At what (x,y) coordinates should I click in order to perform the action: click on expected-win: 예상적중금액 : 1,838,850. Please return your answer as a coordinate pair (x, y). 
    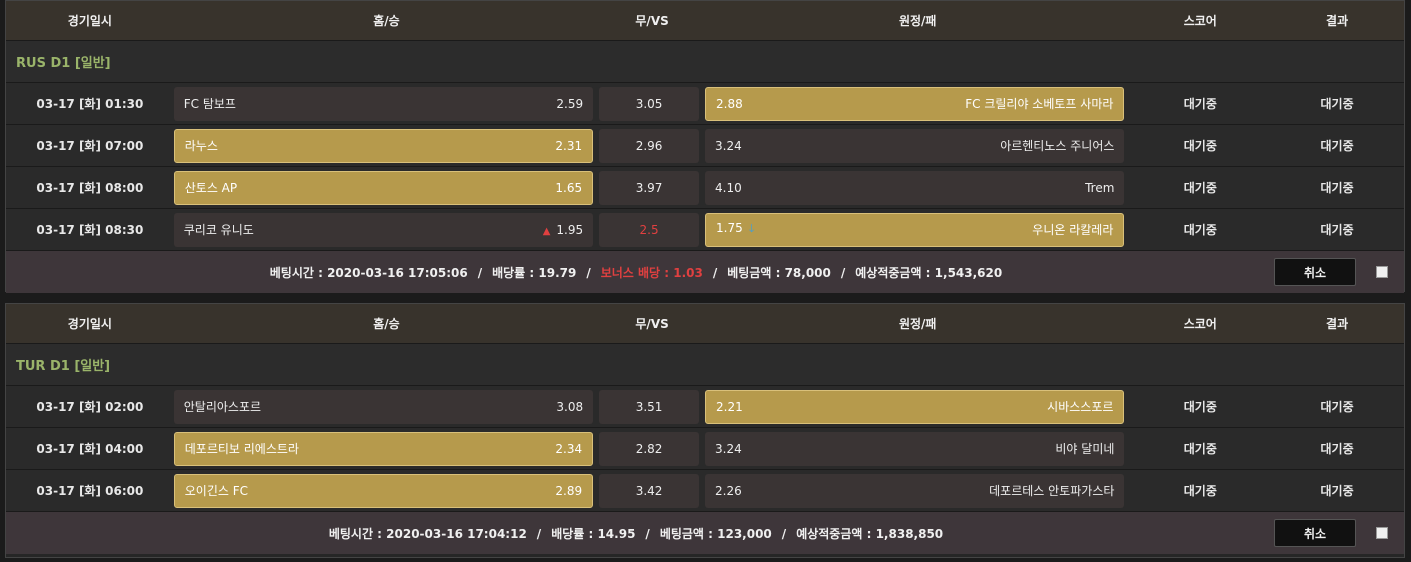
    Looking at the image, I should click on (870, 533).